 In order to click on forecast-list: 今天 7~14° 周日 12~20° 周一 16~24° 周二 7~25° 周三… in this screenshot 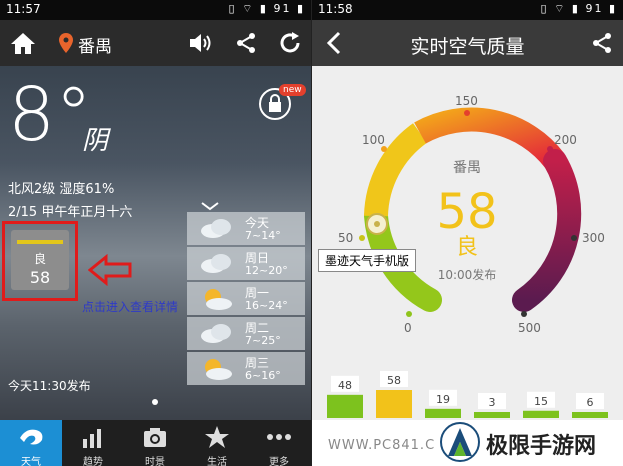, I will do `click(246, 299)`.